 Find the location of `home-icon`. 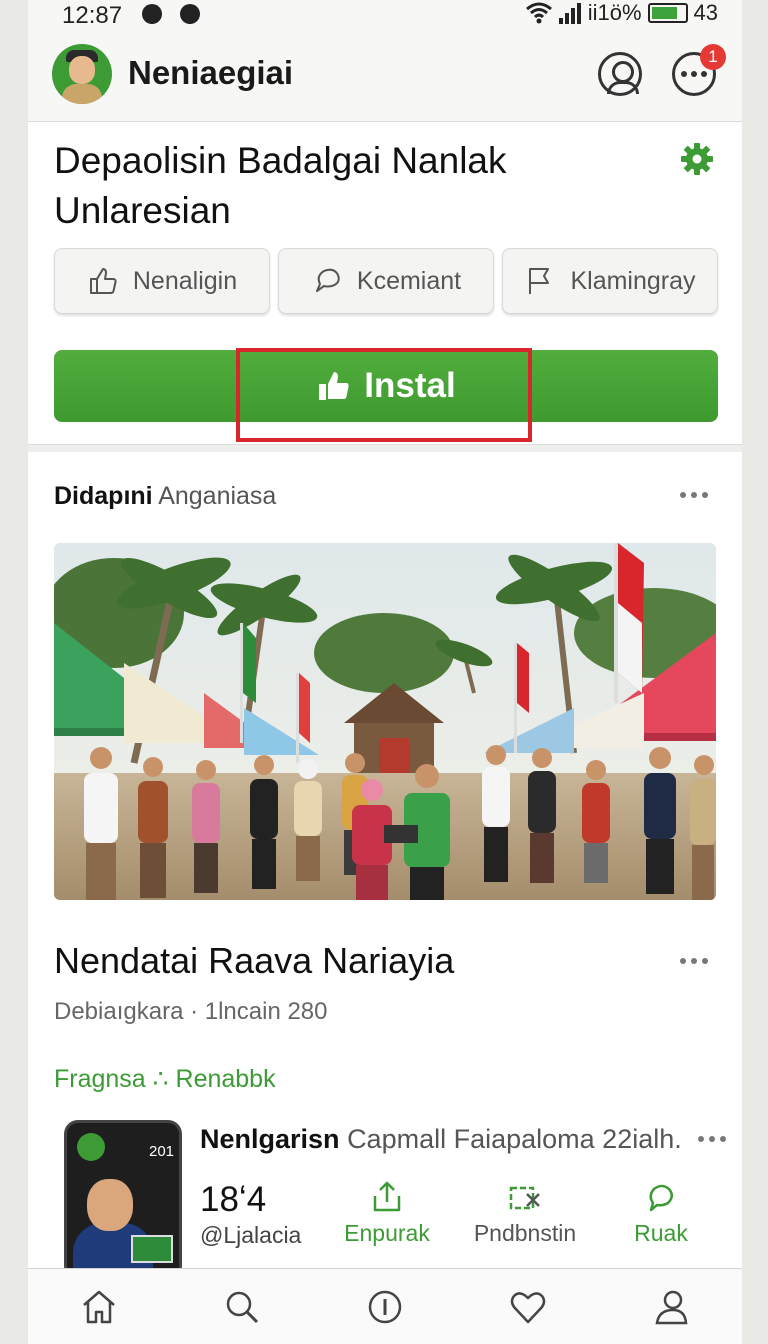

home-icon is located at coordinates (99, 1307).